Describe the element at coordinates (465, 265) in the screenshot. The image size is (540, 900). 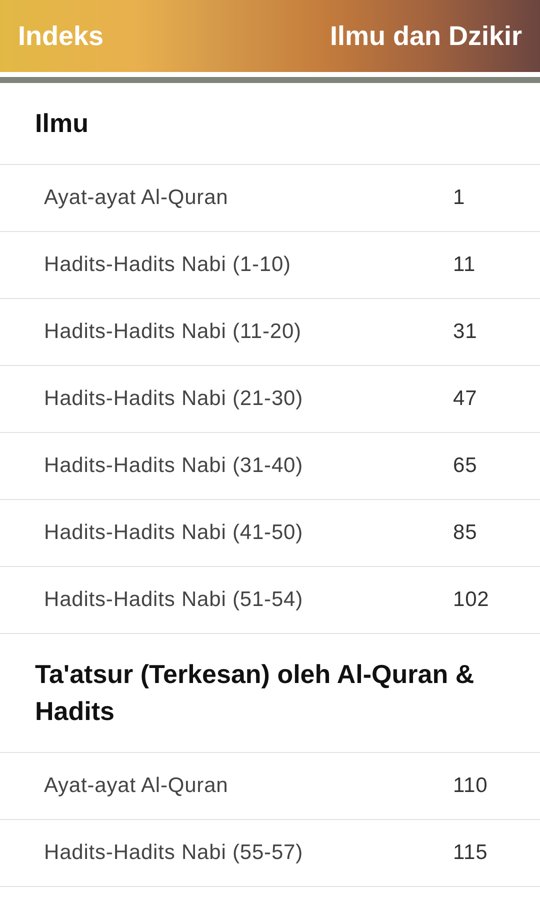
I see `page-number: 11` at that location.